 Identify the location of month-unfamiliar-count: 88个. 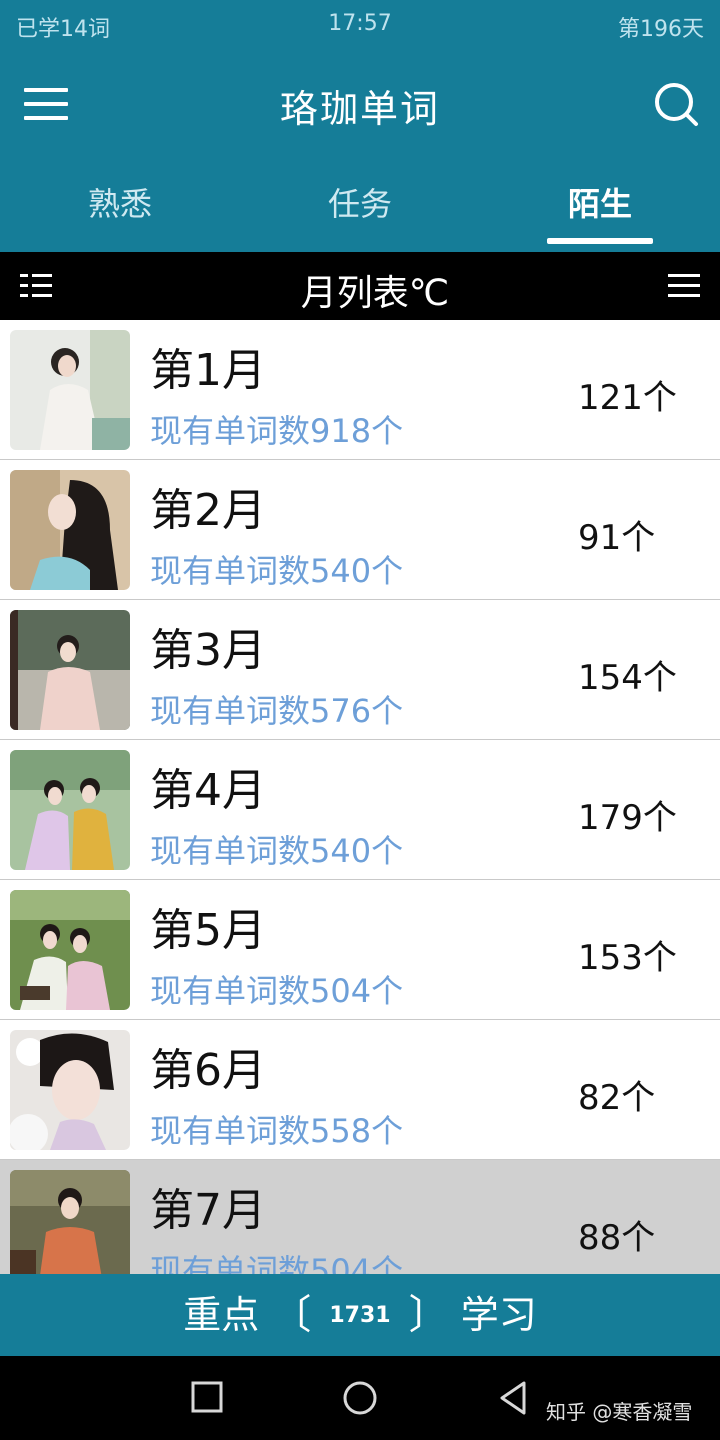
(617, 1238).